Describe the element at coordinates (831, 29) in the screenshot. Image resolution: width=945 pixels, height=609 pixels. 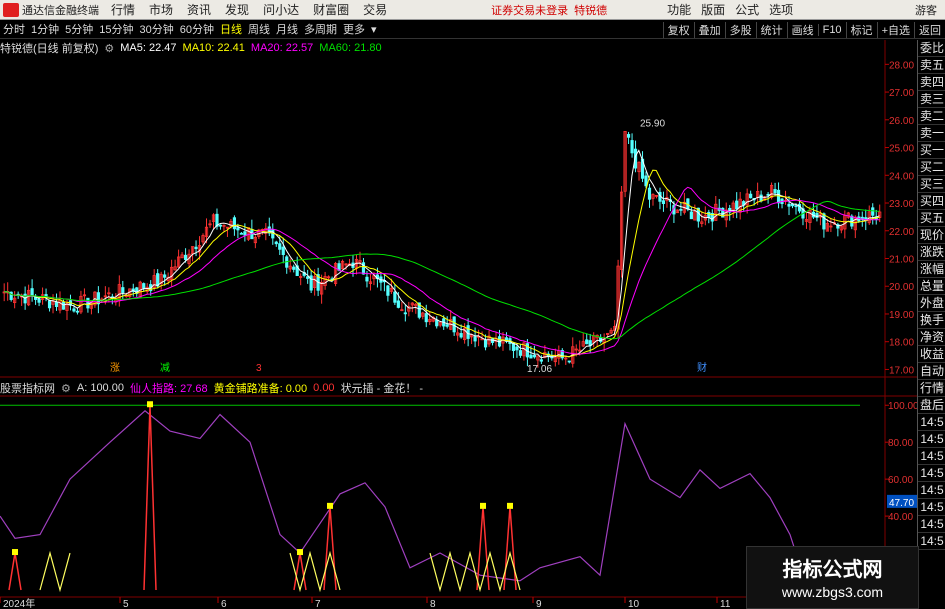
I see `f10-button: F10` at that location.